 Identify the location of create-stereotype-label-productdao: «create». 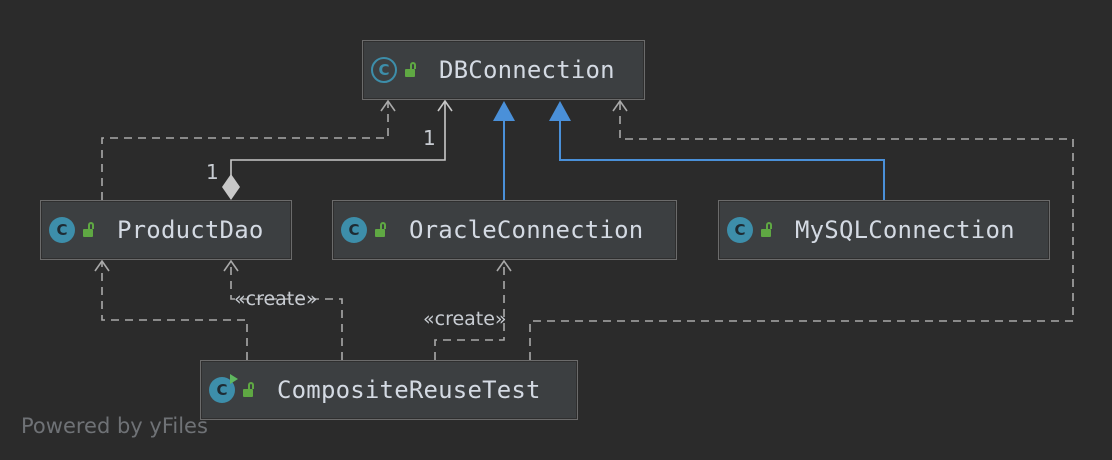
(276, 299).